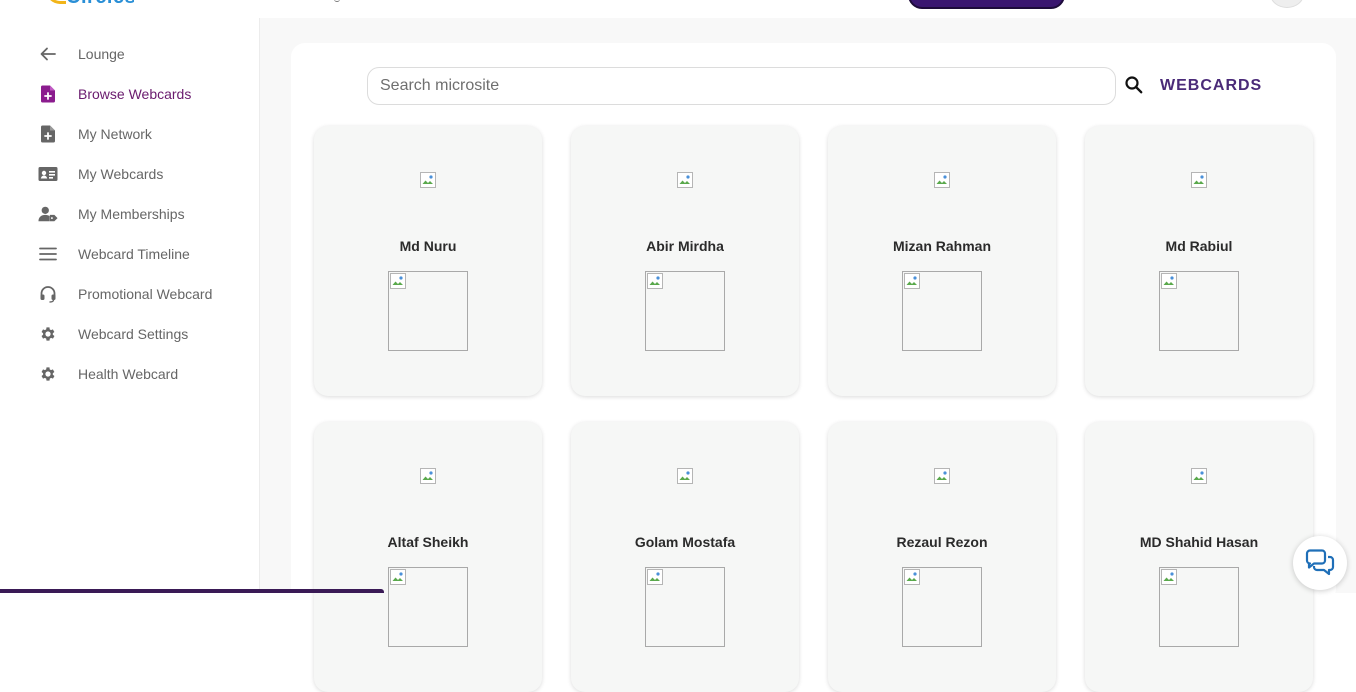 Image resolution: width=1356 pixels, height=692 pixels. Describe the element at coordinates (134, 254) in the screenshot. I see `sidebar-item-label: Webcard Timeline` at that location.